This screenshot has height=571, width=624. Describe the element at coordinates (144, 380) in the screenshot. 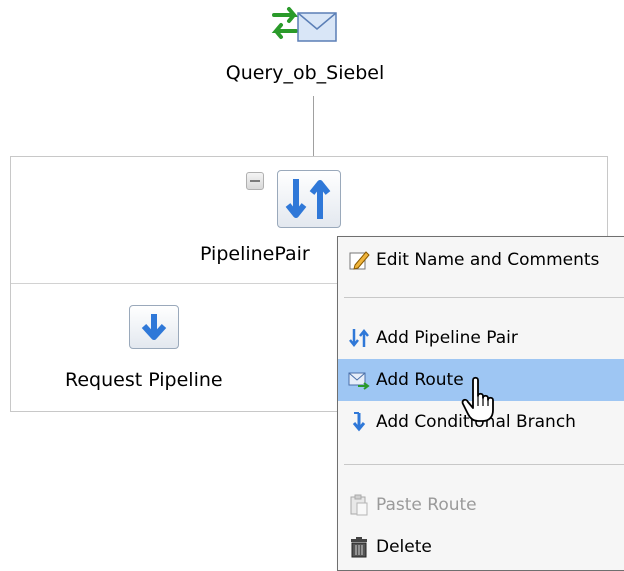

I see `request-pipeline-label: Request Pipeline` at that location.